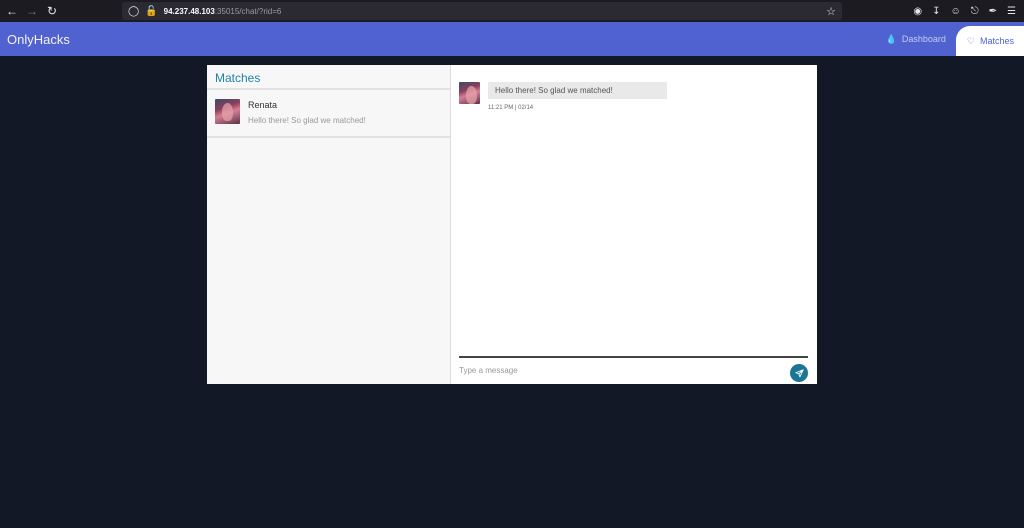 The height and width of the screenshot is (528, 1024). Describe the element at coordinates (975, 11) in the screenshot. I see `extensions-icon: ⎋` at that location.